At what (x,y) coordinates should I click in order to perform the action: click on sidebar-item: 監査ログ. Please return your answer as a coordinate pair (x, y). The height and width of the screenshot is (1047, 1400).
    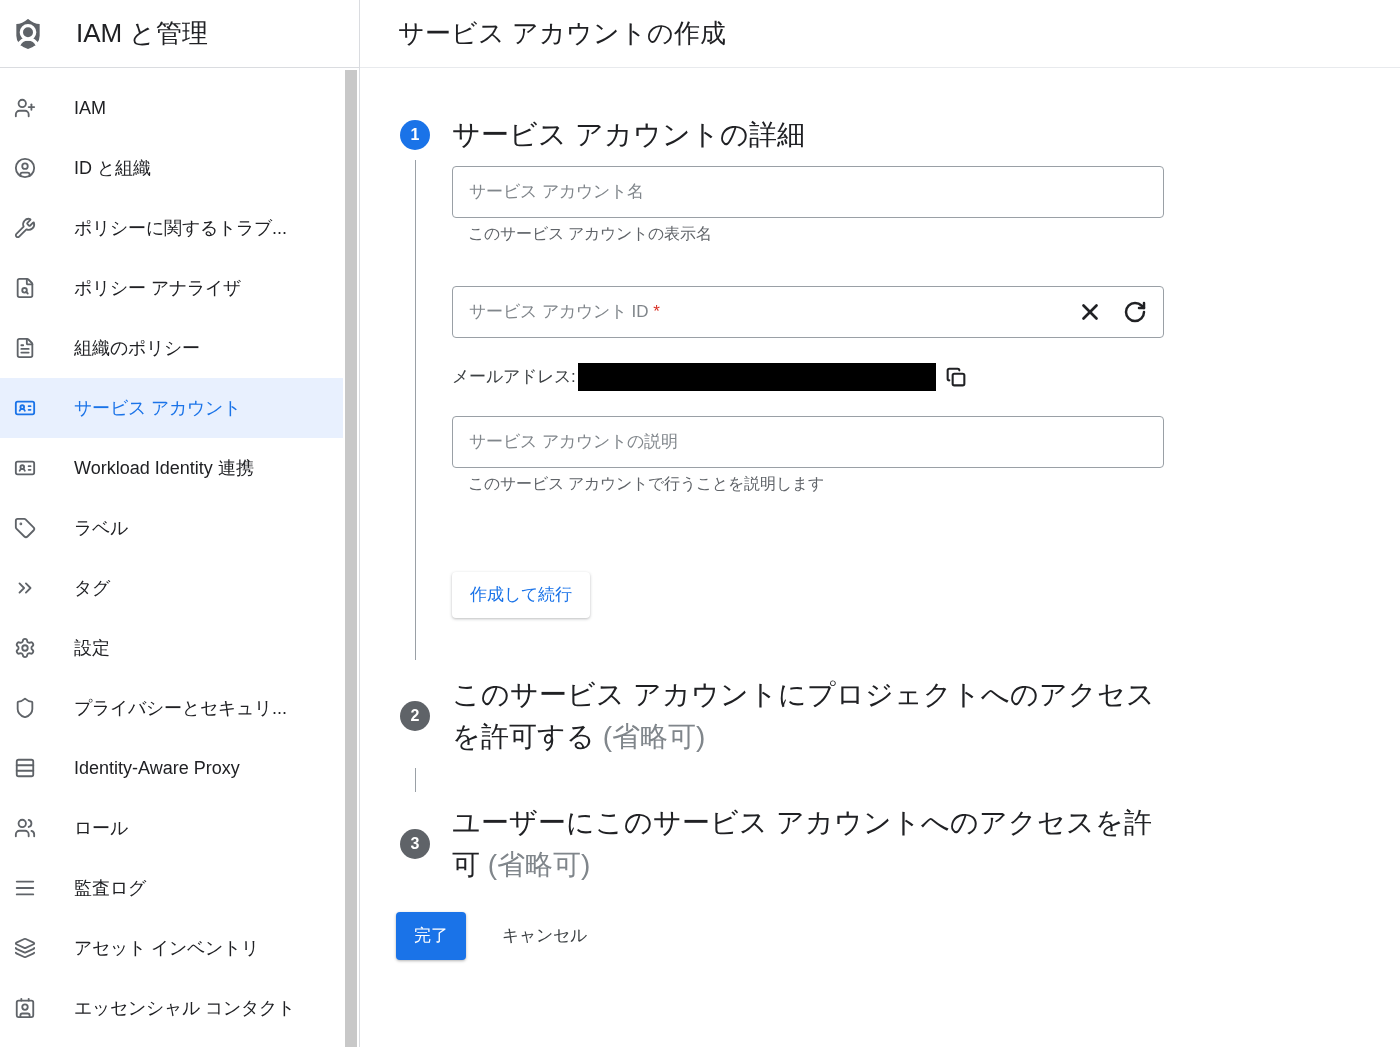
    Looking at the image, I should click on (171, 888).